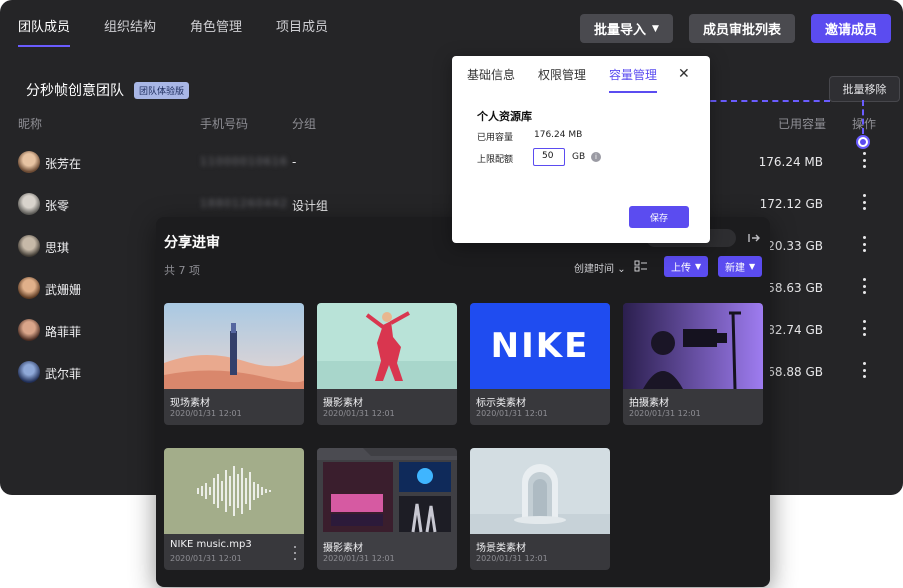 Image resolution: width=903 pixels, height=588 pixels. I want to click on member-name: 张芳在, so click(63, 164).